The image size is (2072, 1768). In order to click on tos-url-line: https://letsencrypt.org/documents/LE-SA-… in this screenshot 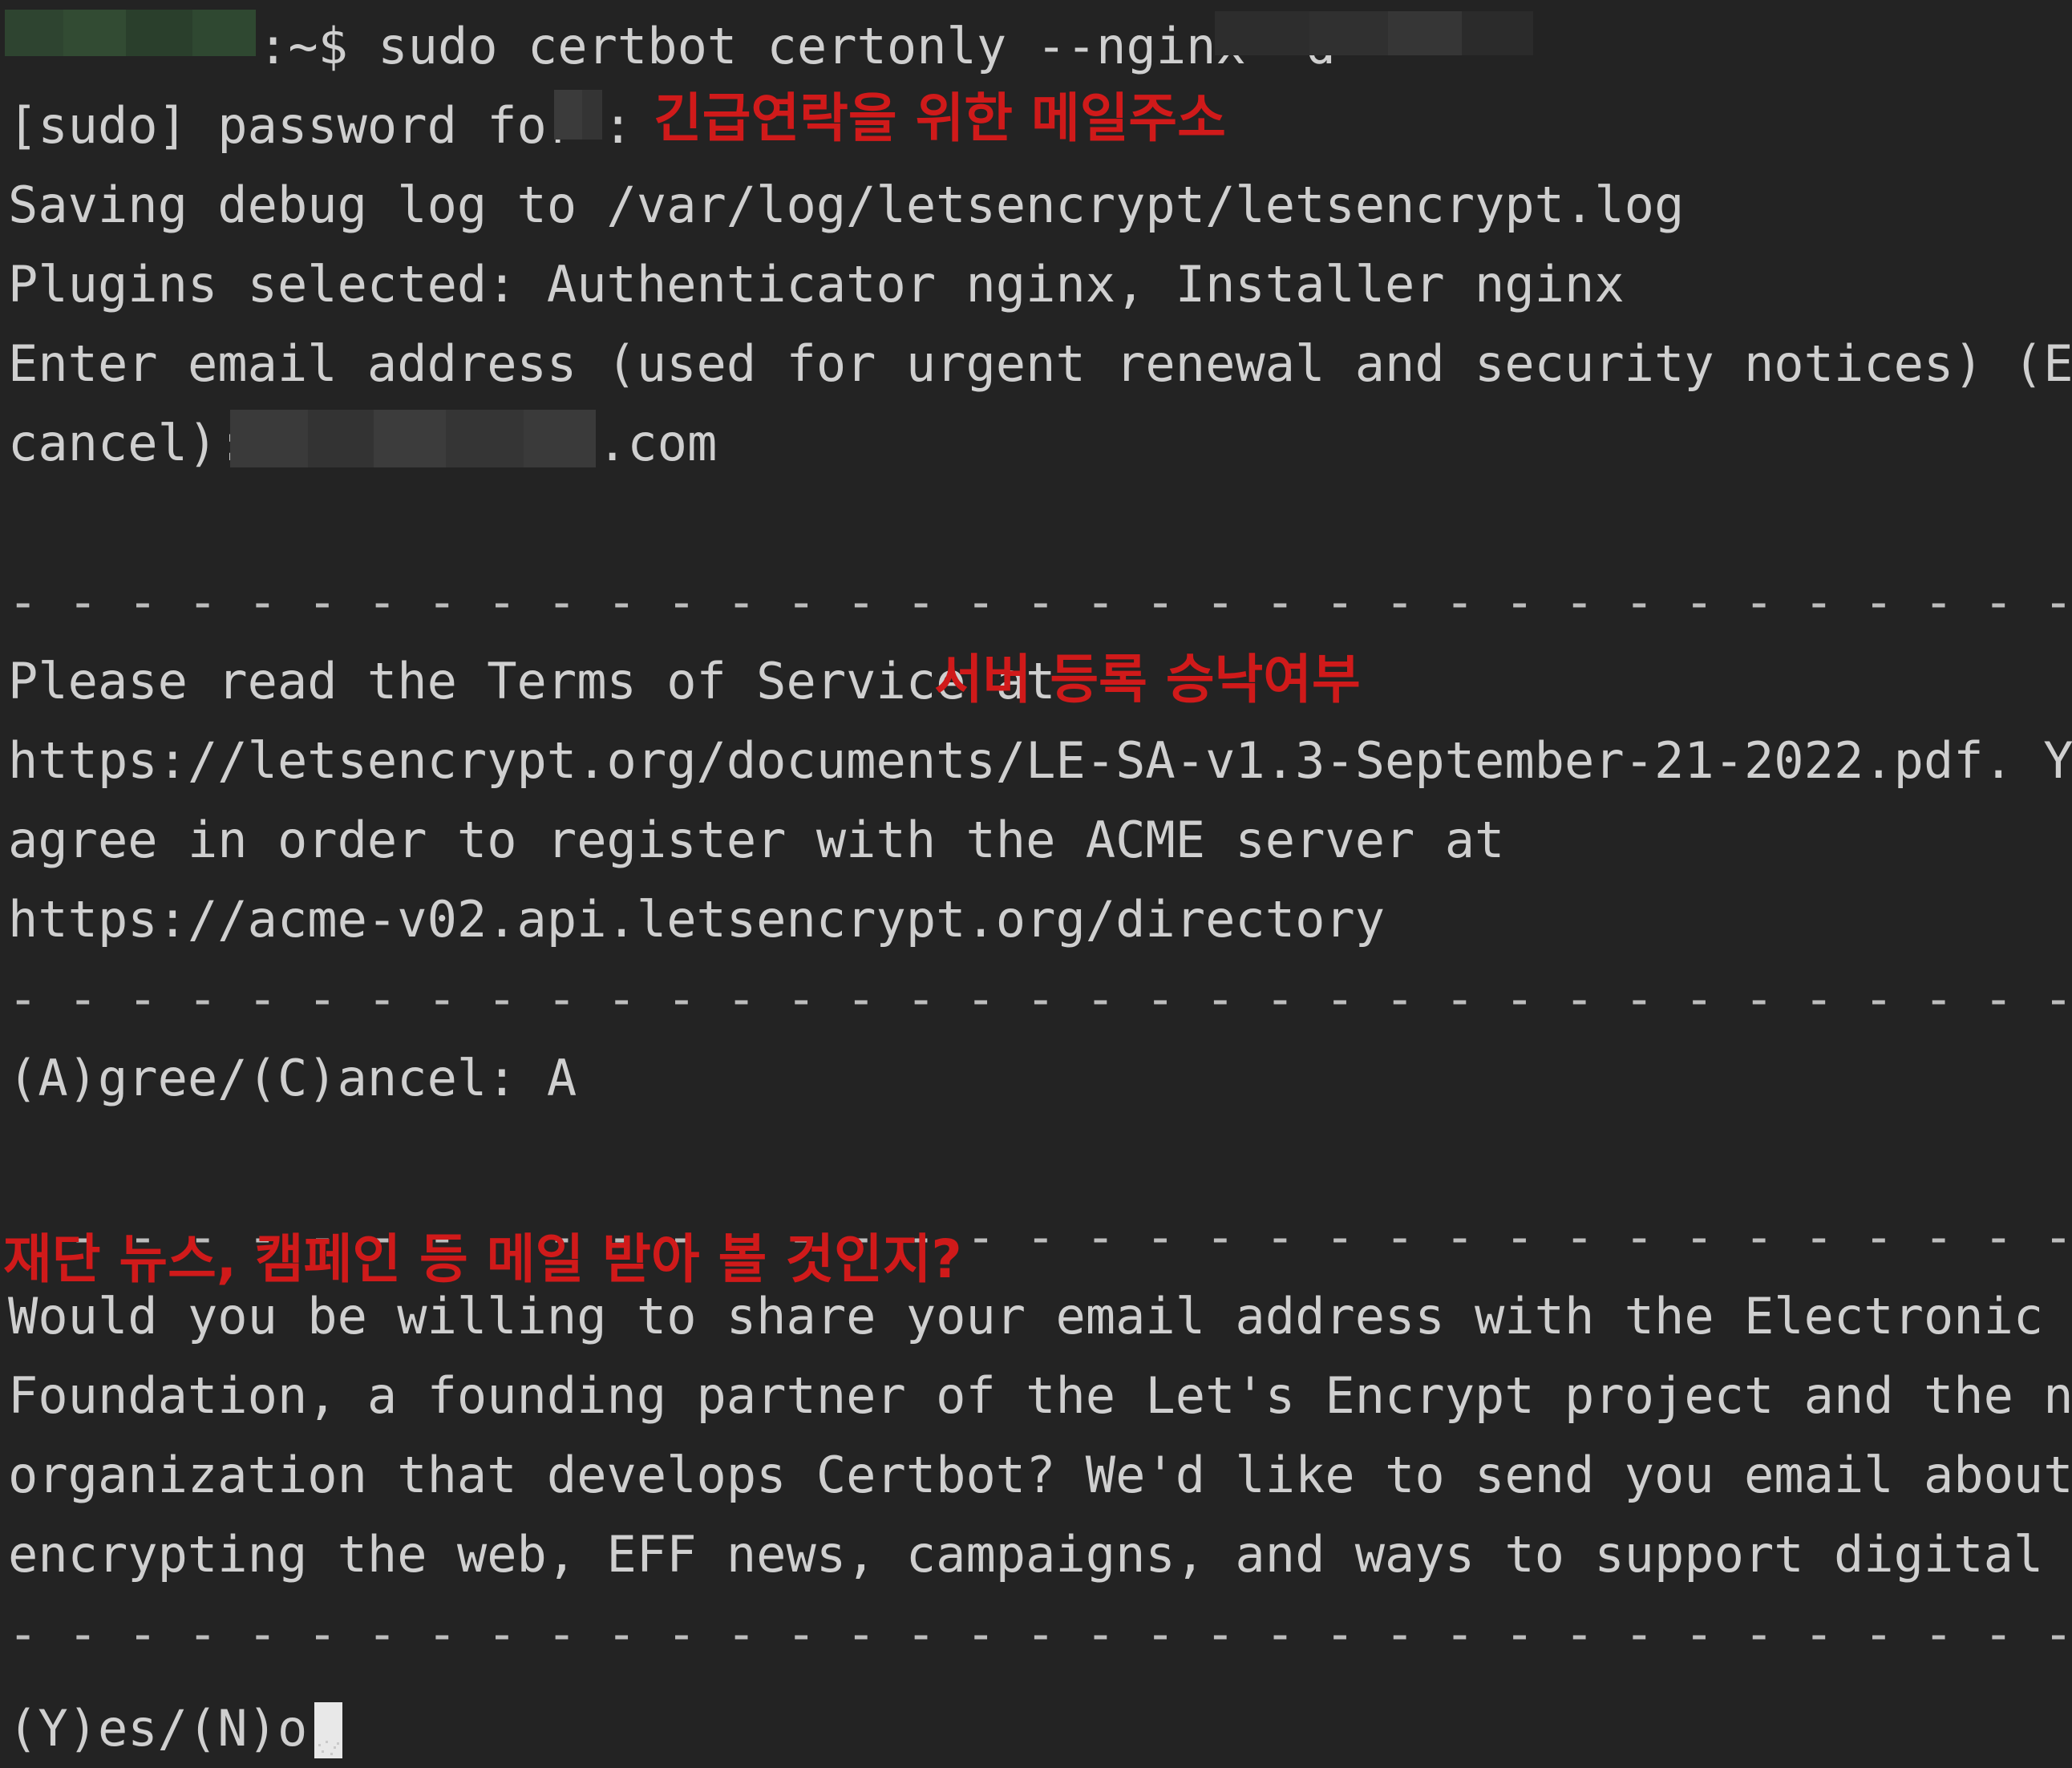, I will do `click(1040, 760)`.